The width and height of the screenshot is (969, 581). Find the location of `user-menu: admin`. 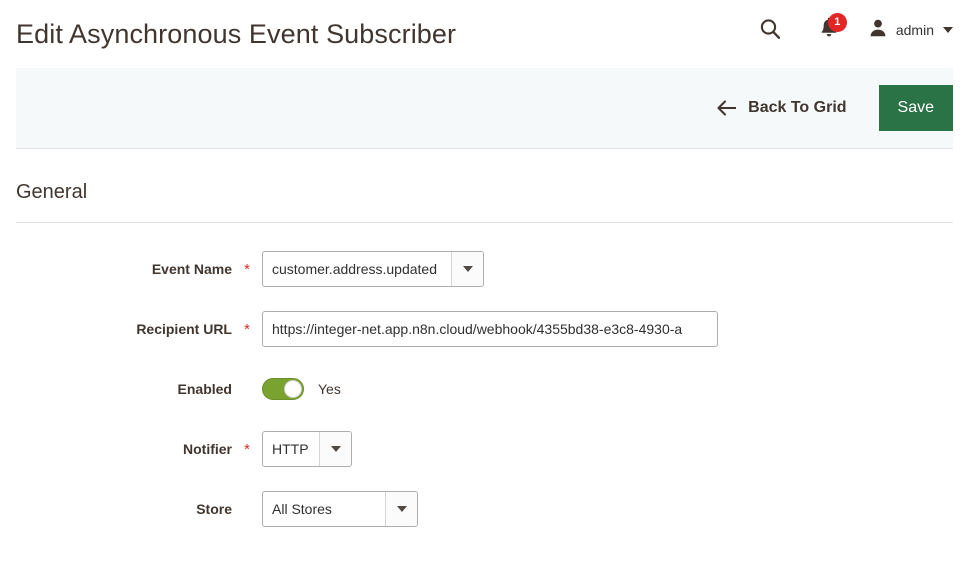

user-menu: admin is located at coordinates (910, 30).